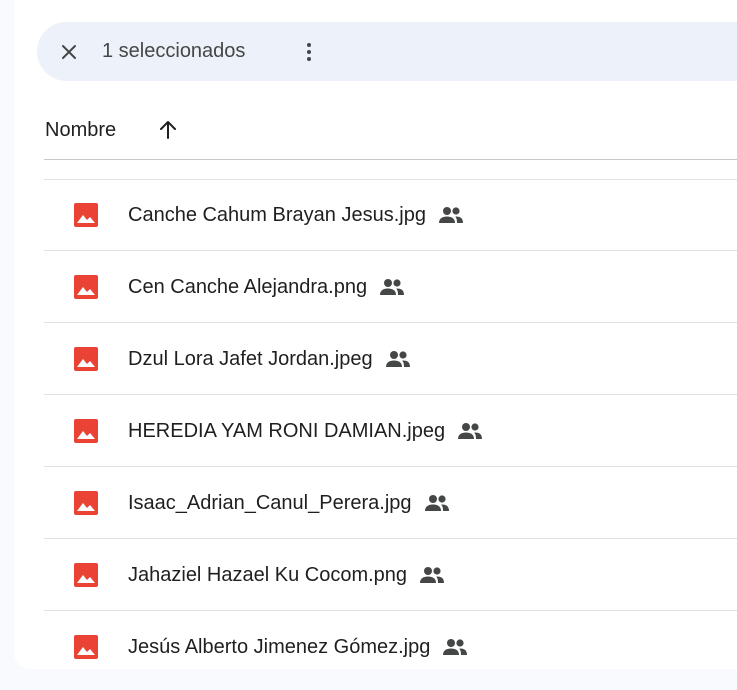  What do you see at coordinates (270, 503) in the screenshot?
I see `file-name: Isaac_Adrian_Canul_Perera.jpg` at bounding box center [270, 503].